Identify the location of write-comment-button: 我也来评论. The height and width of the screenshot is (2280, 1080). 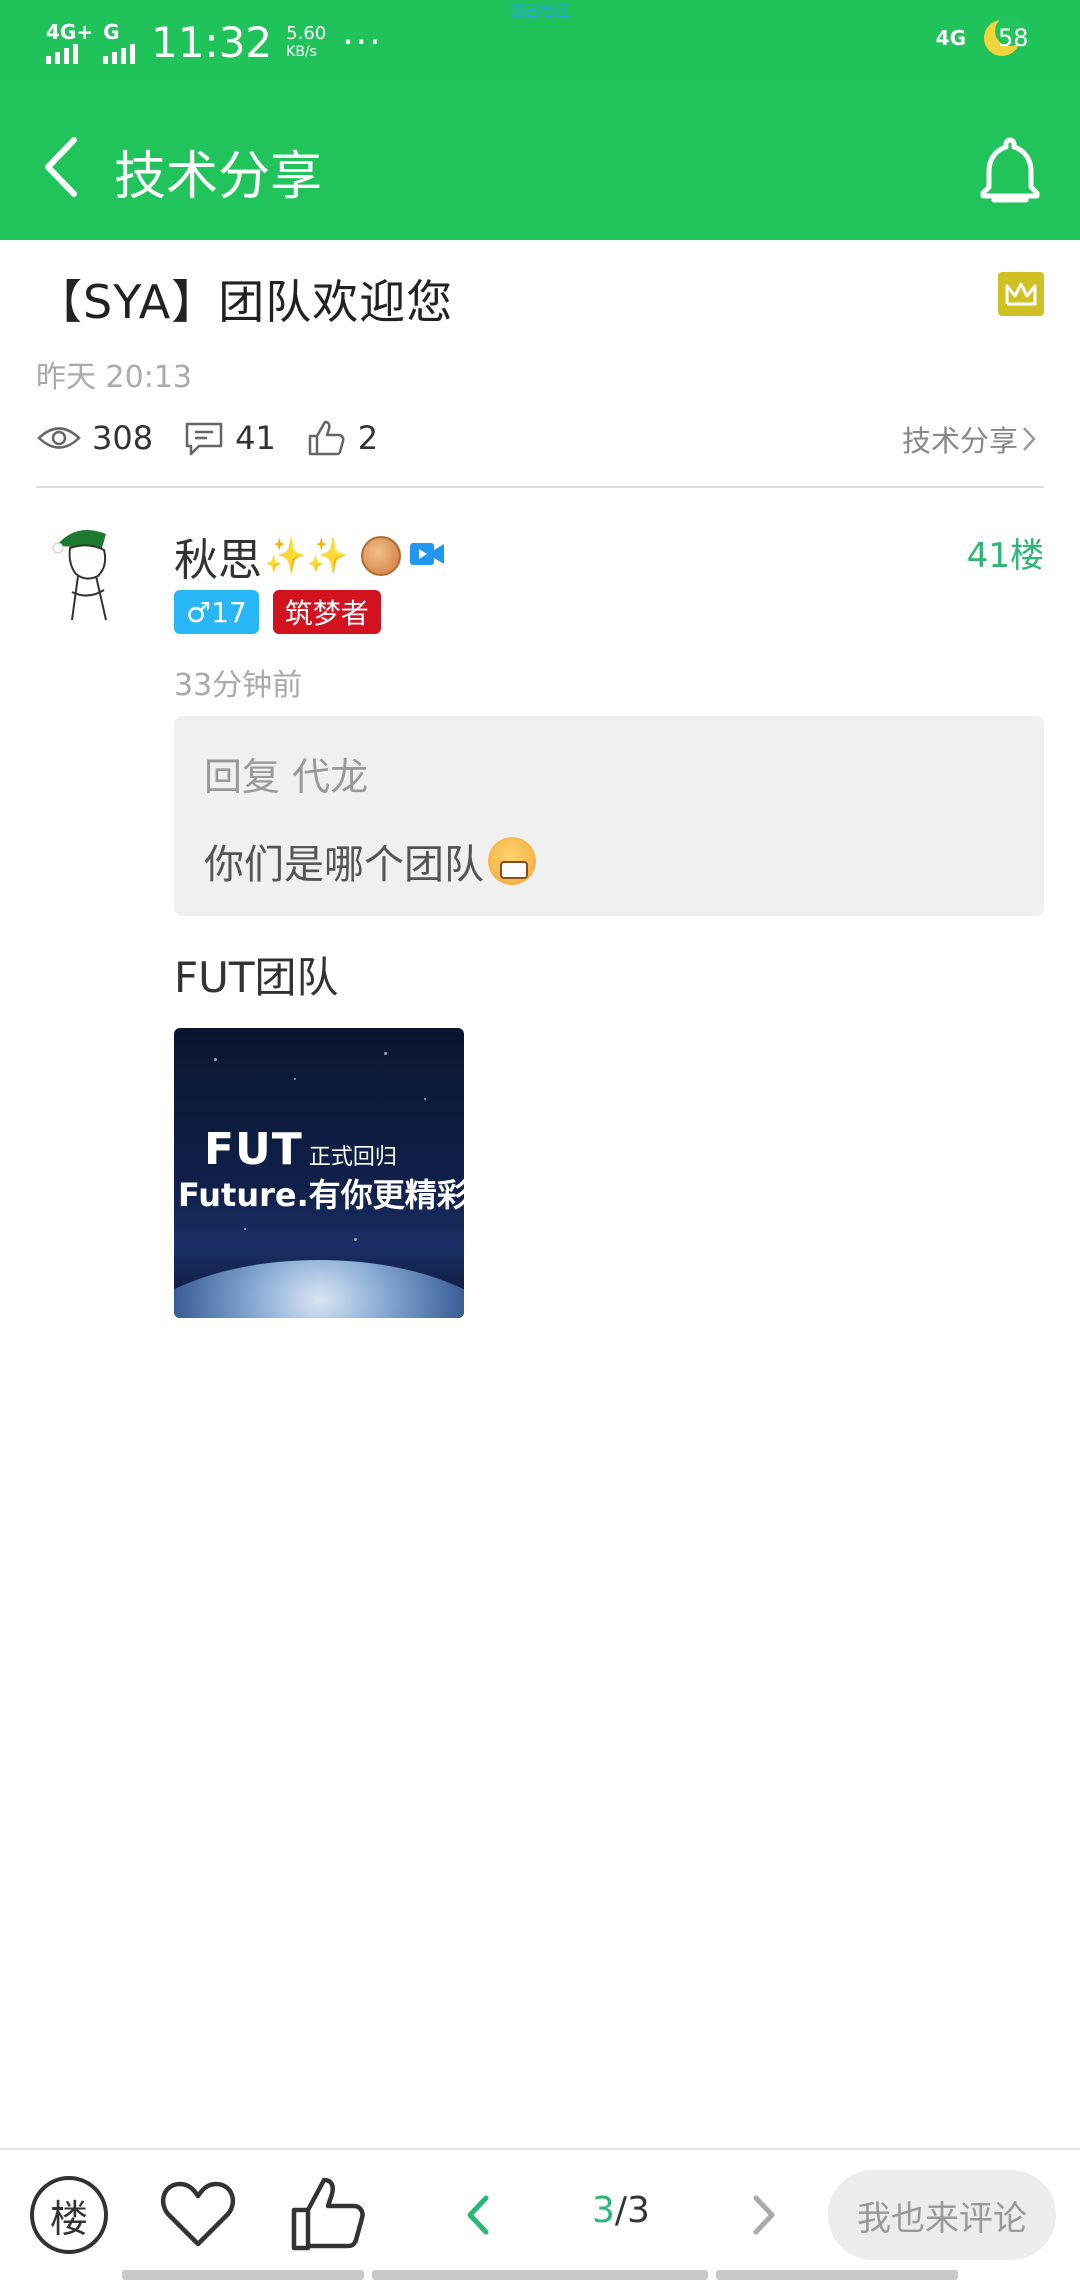
(942, 2215).